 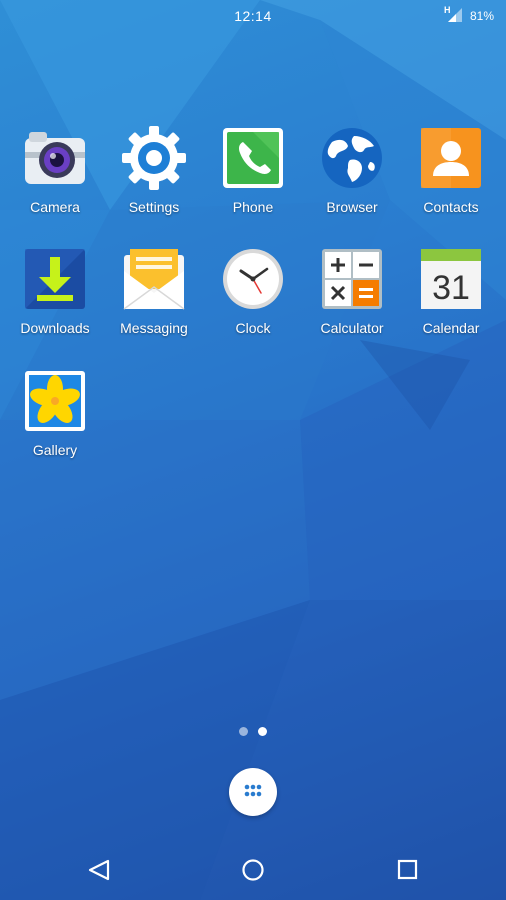 I want to click on app-browser: Browser, so click(x=352, y=181).